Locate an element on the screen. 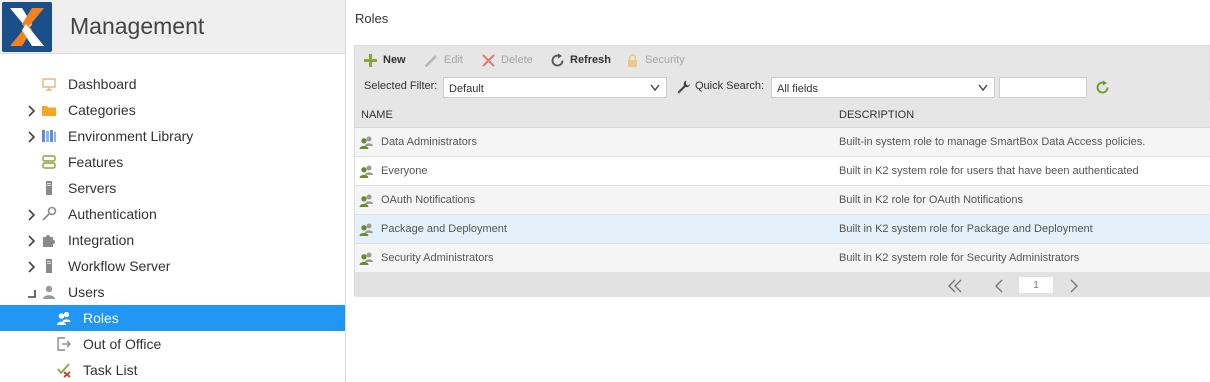 Image resolution: width=1210 pixels, height=382 pixels. edit-button: Edit is located at coordinates (443, 60).